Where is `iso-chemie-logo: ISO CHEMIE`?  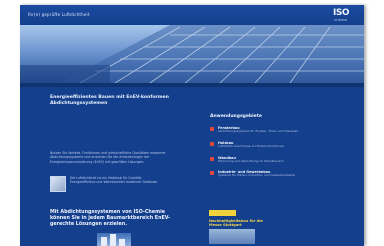
iso-chemie-logo: ISO CHEMIE is located at coordinates (344, 15).